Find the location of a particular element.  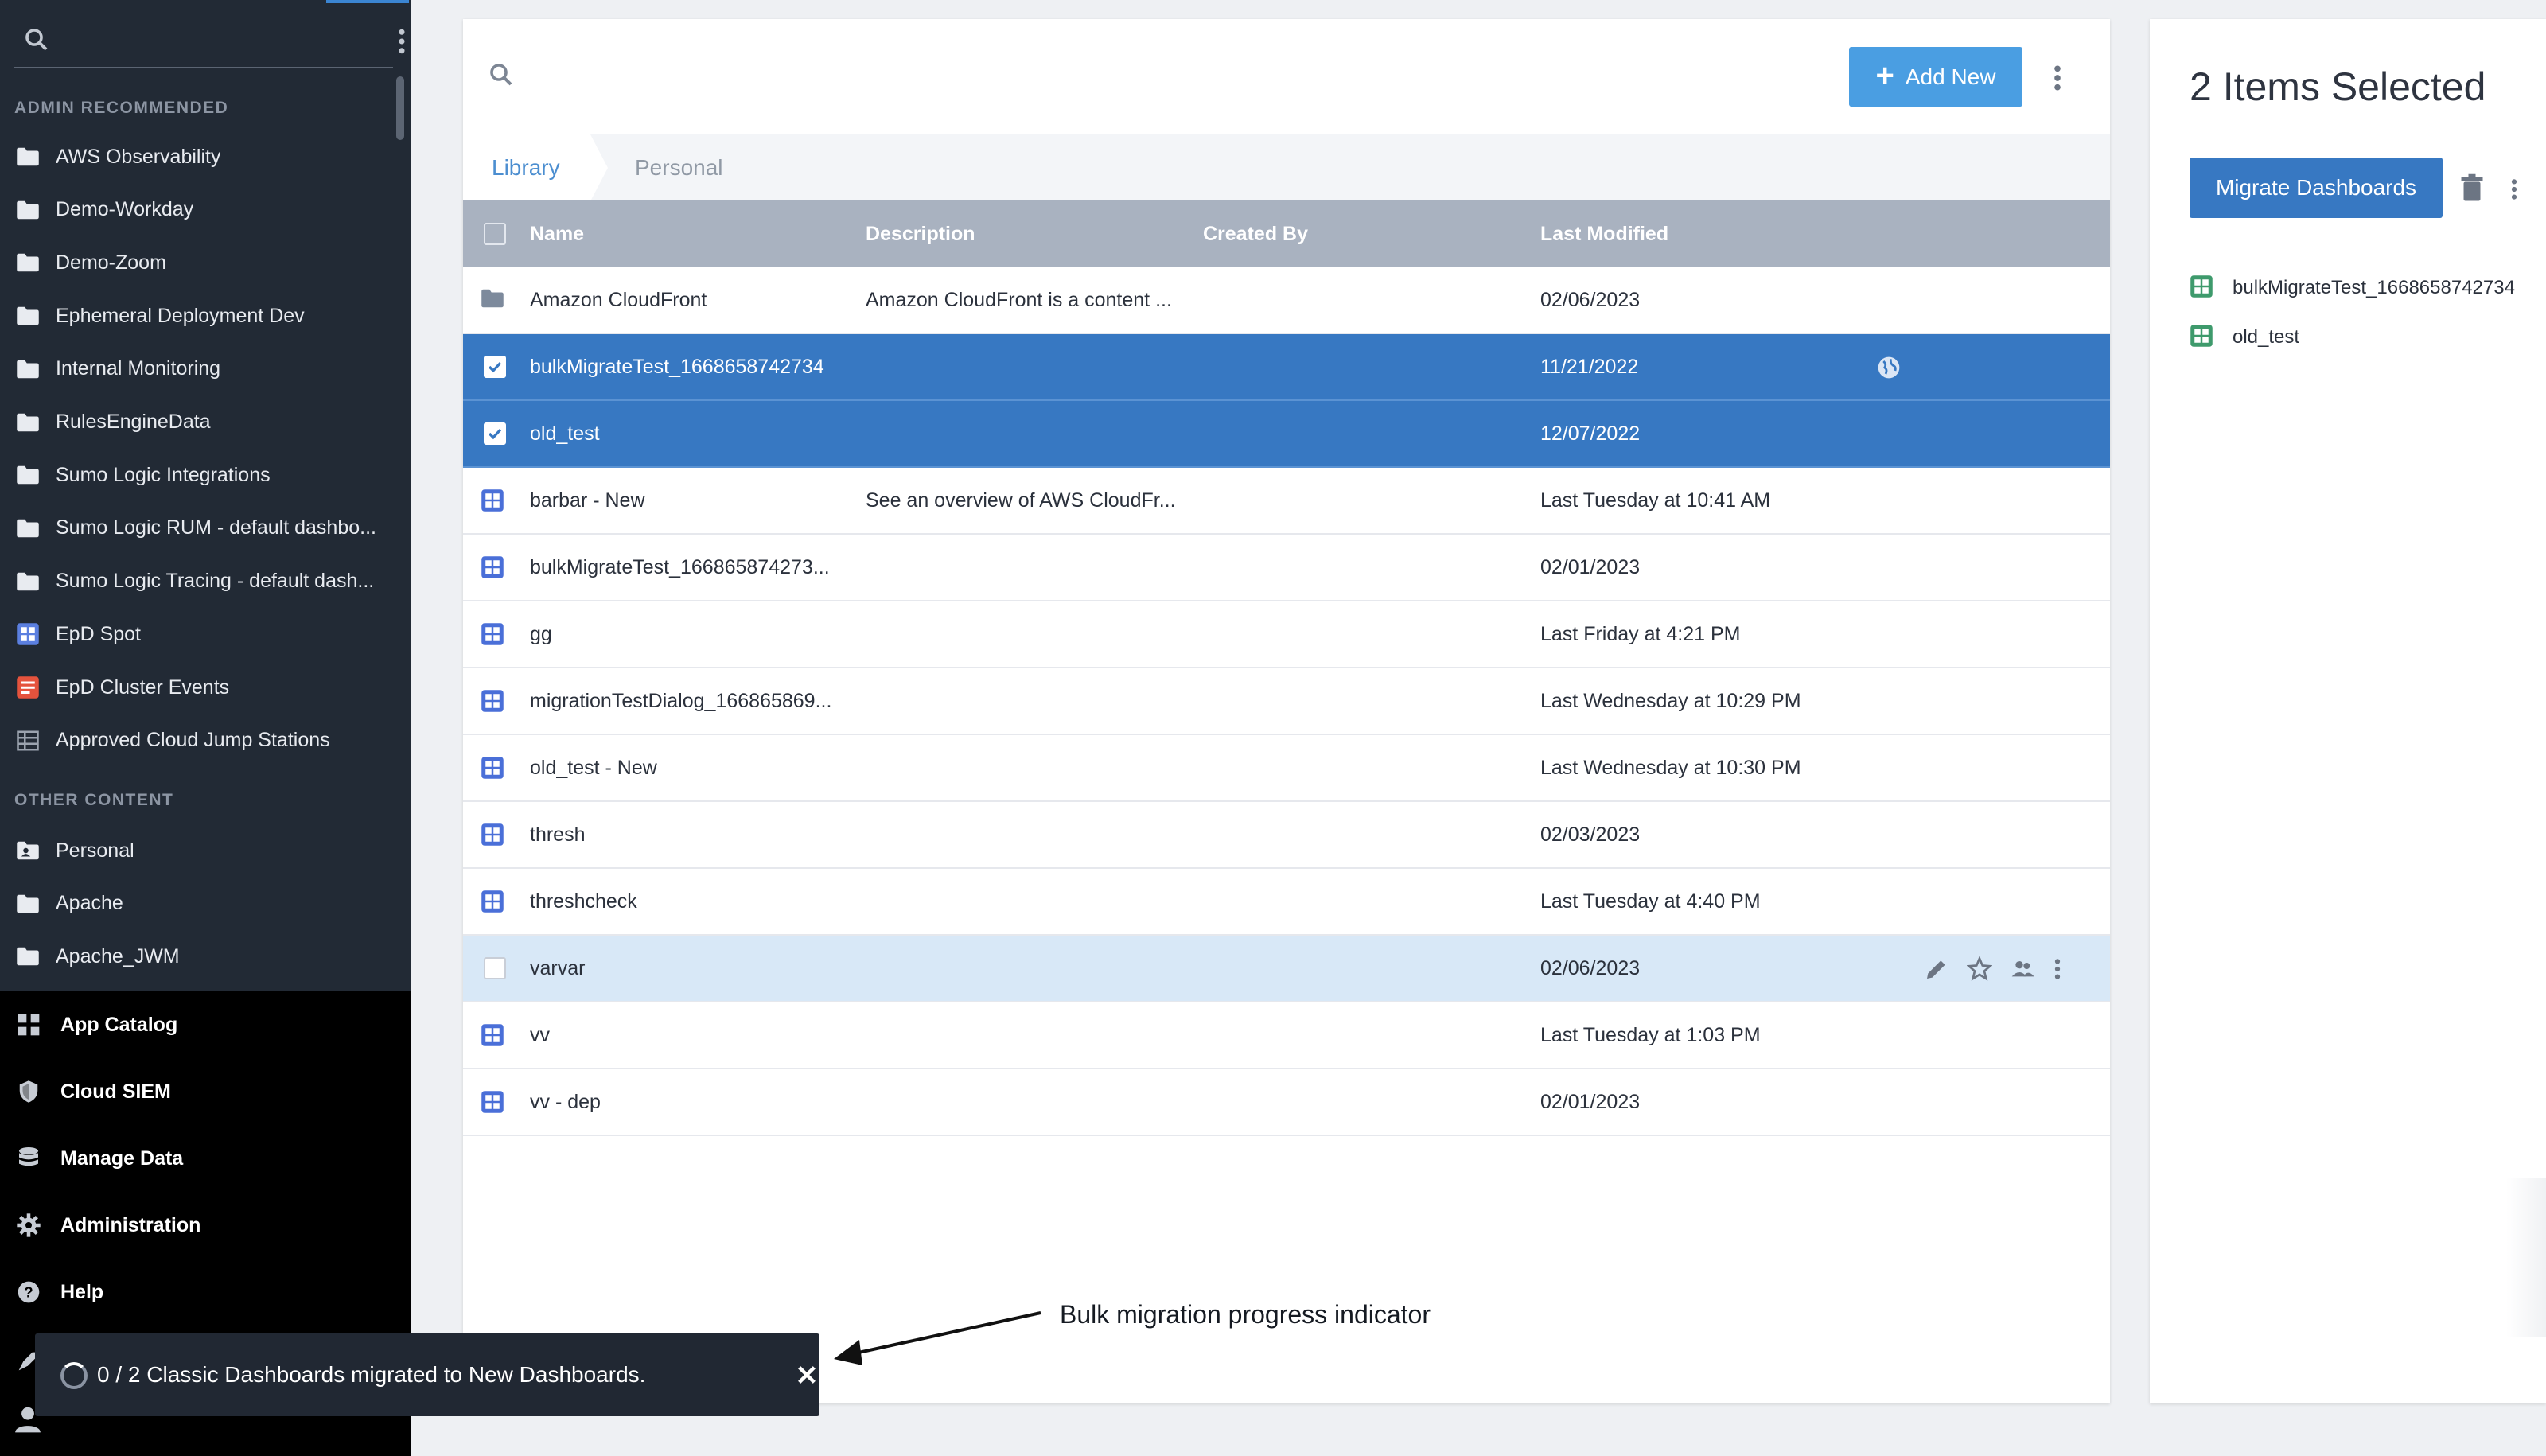

column-description: Description is located at coordinates (920, 233).